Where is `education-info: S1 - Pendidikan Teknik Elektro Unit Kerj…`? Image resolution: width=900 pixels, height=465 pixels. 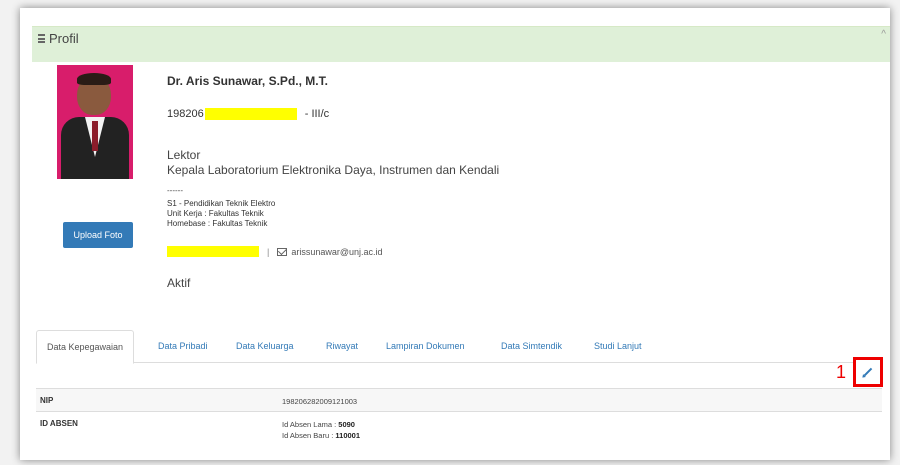 education-info: S1 - Pendidikan Teknik Elektro Unit Kerj… is located at coordinates (221, 214).